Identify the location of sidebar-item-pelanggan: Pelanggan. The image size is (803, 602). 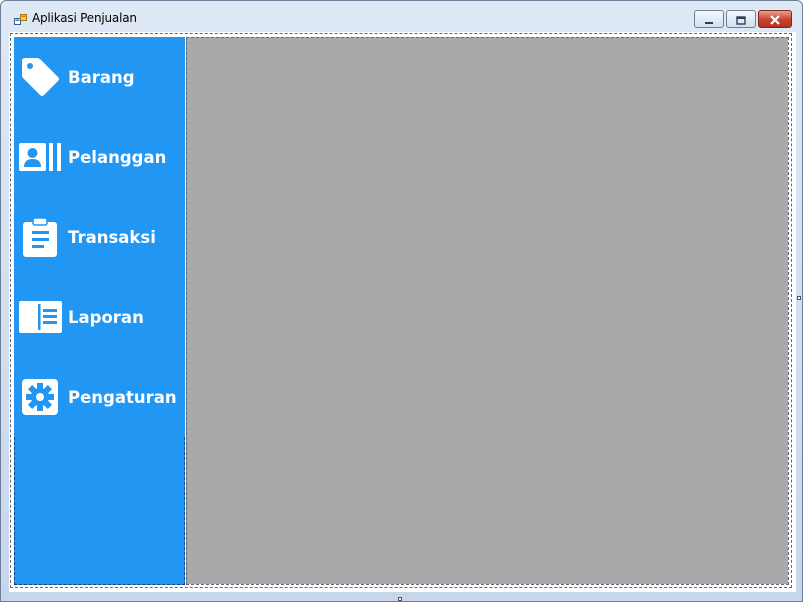
(99, 157).